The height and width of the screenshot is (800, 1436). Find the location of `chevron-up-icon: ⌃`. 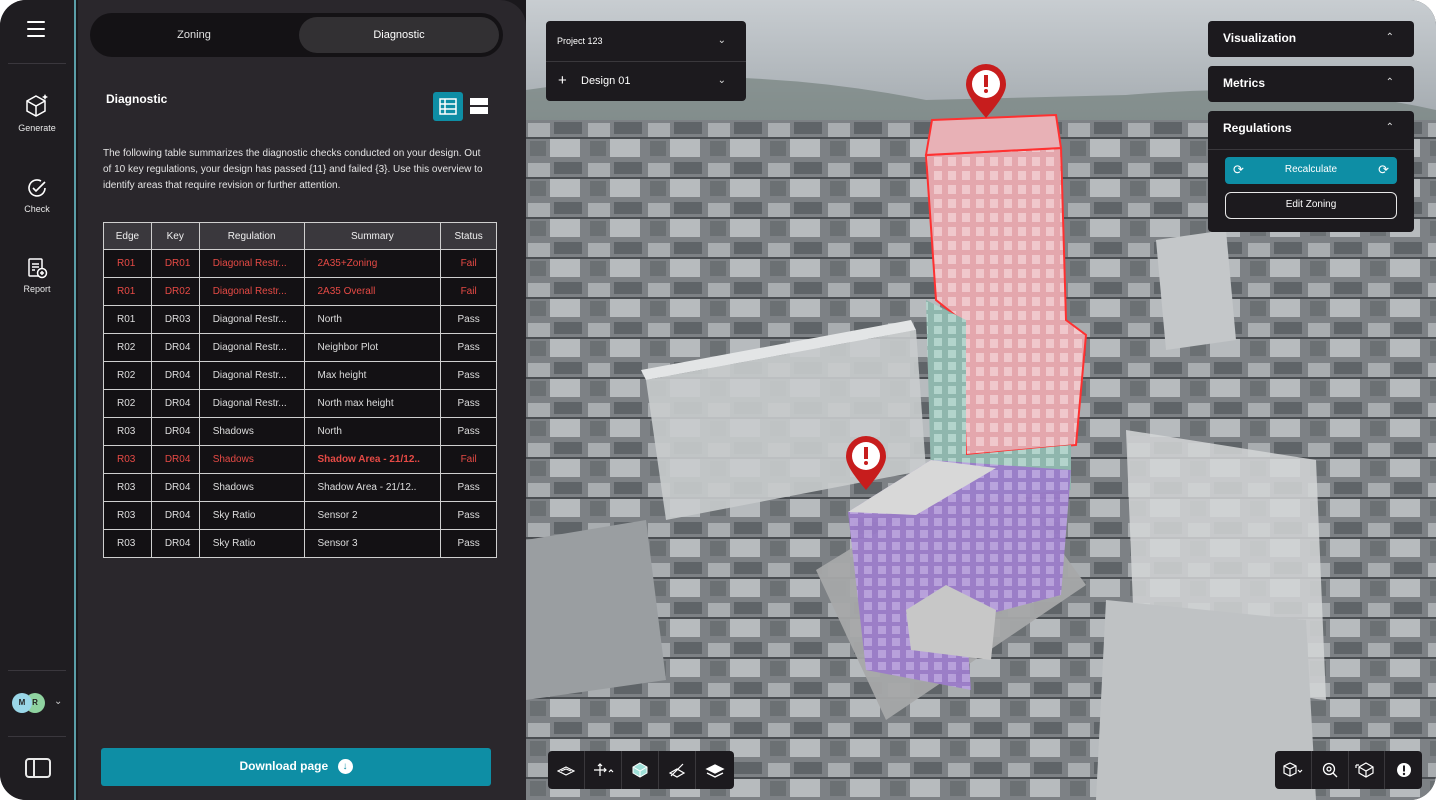

chevron-up-icon: ⌃ is located at coordinates (1390, 127).